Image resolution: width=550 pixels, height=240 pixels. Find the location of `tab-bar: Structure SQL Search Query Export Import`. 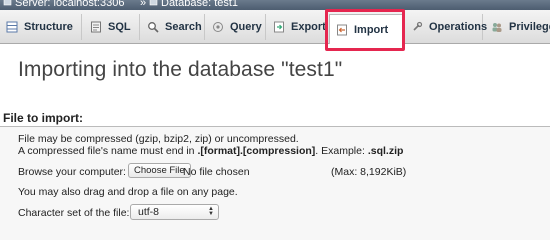

tab-bar: Structure SQL Search Query Export Import is located at coordinates (275, 27).